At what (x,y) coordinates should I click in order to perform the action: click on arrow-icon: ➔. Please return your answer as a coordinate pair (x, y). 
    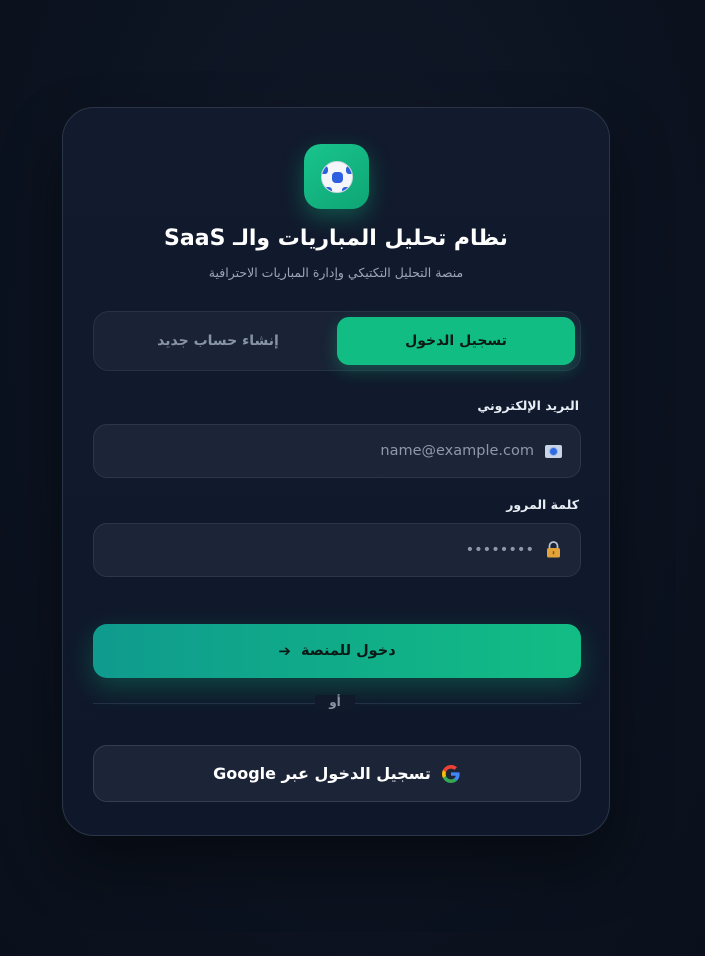
    Looking at the image, I should click on (284, 651).